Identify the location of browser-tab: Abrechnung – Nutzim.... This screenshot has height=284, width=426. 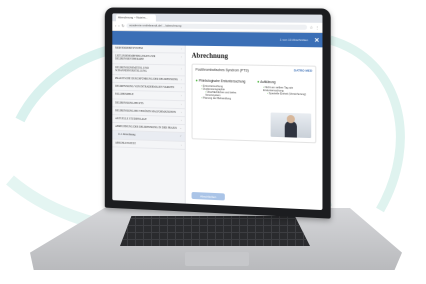
(136, 17).